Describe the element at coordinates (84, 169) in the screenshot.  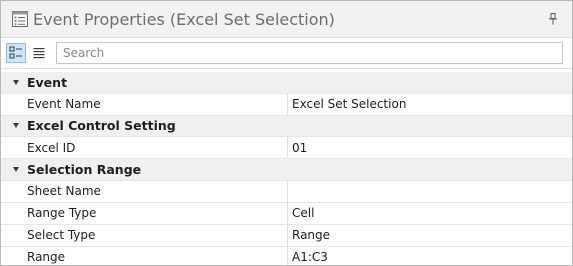
I see `category-label: Selection Range` at that location.